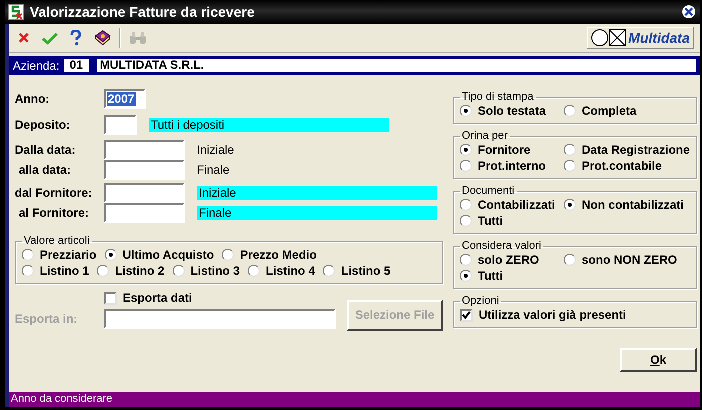 This screenshot has height=410, width=702. What do you see at coordinates (552, 315) in the screenshot?
I see `checkbox-label: Utilizza valori già presenti` at bounding box center [552, 315].